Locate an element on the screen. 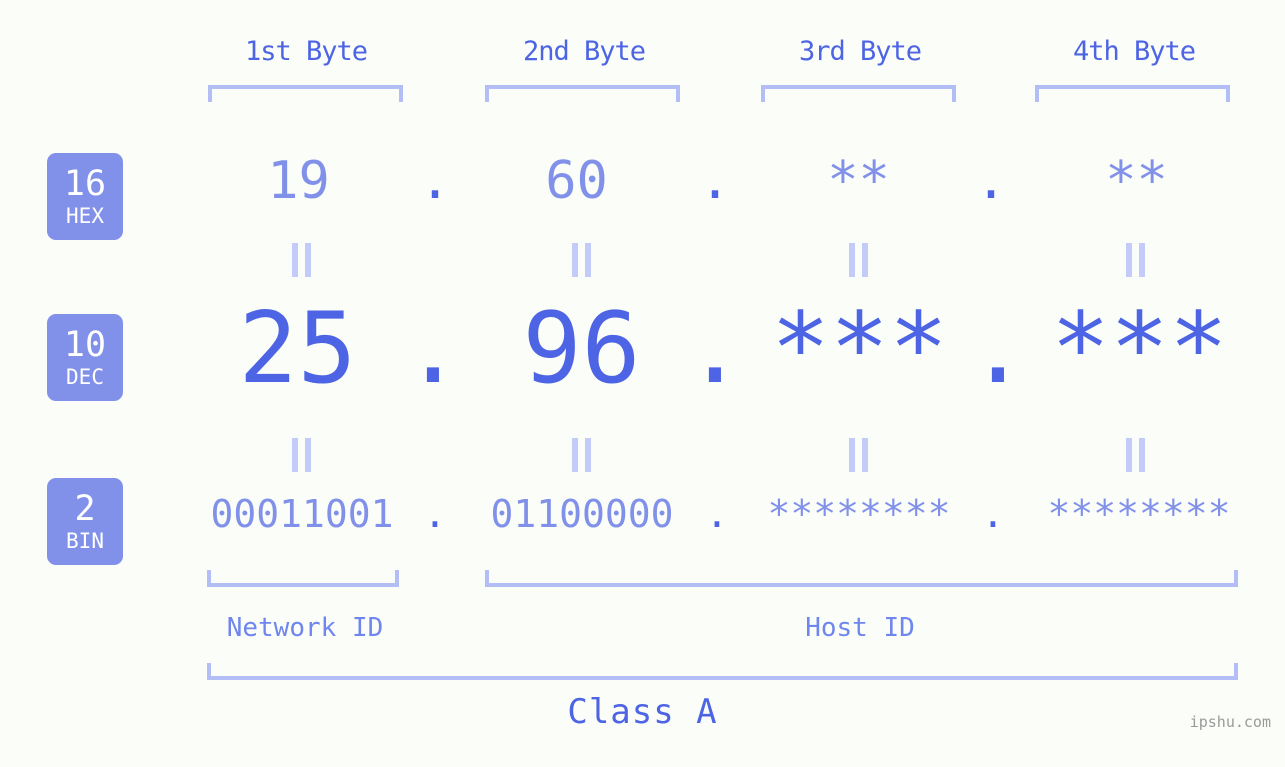 This screenshot has width=1285, height=767. dec-byte-4: *** is located at coordinates (1139, 349).